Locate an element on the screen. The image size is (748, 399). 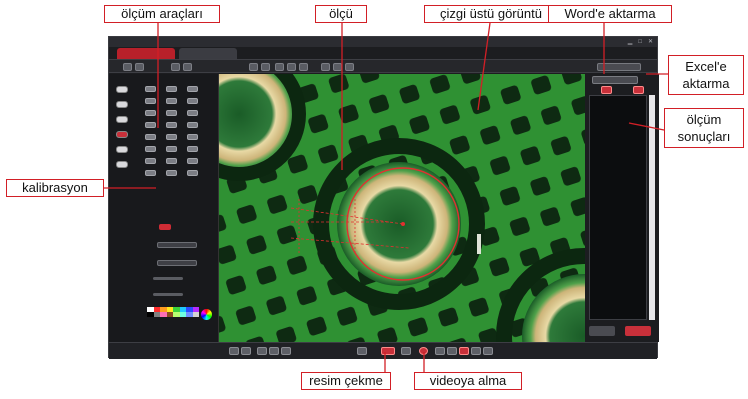
toolbar-select is located at coordinates (619, 67).